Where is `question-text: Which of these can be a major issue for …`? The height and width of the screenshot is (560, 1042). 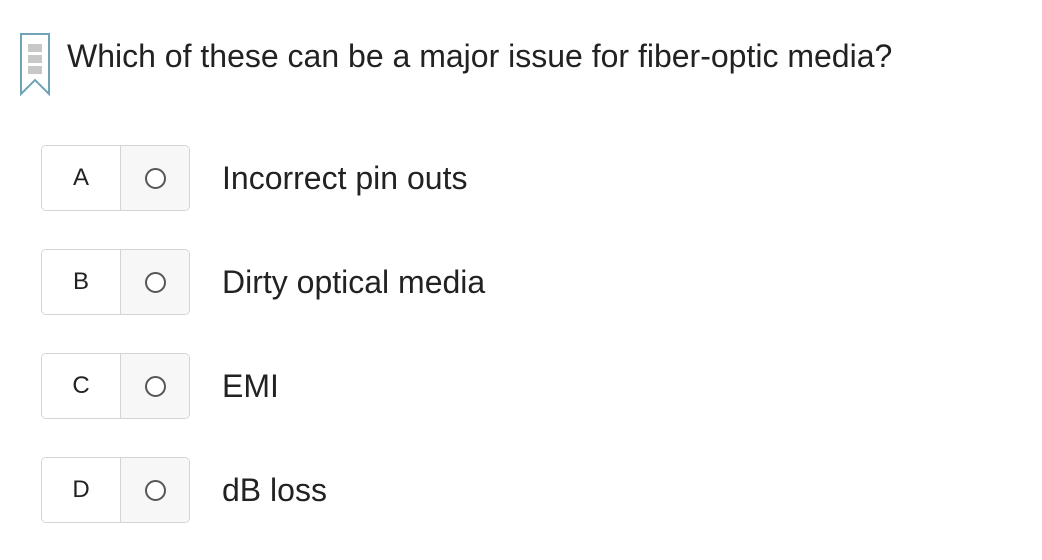
question-text: Which of these can be a major issue for … is located at coordinates (480, 56).